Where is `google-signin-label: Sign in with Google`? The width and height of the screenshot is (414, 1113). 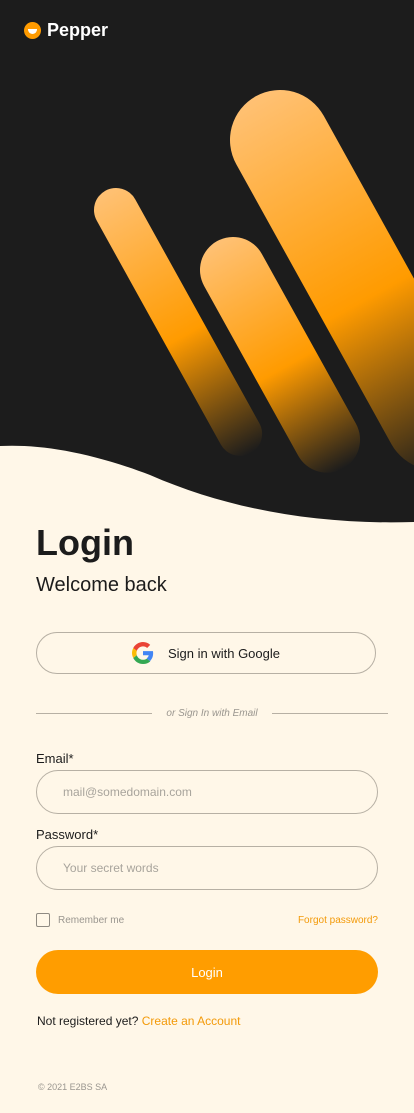 google-signin-label: Sign in with Google is located at coordinates (223, 653).